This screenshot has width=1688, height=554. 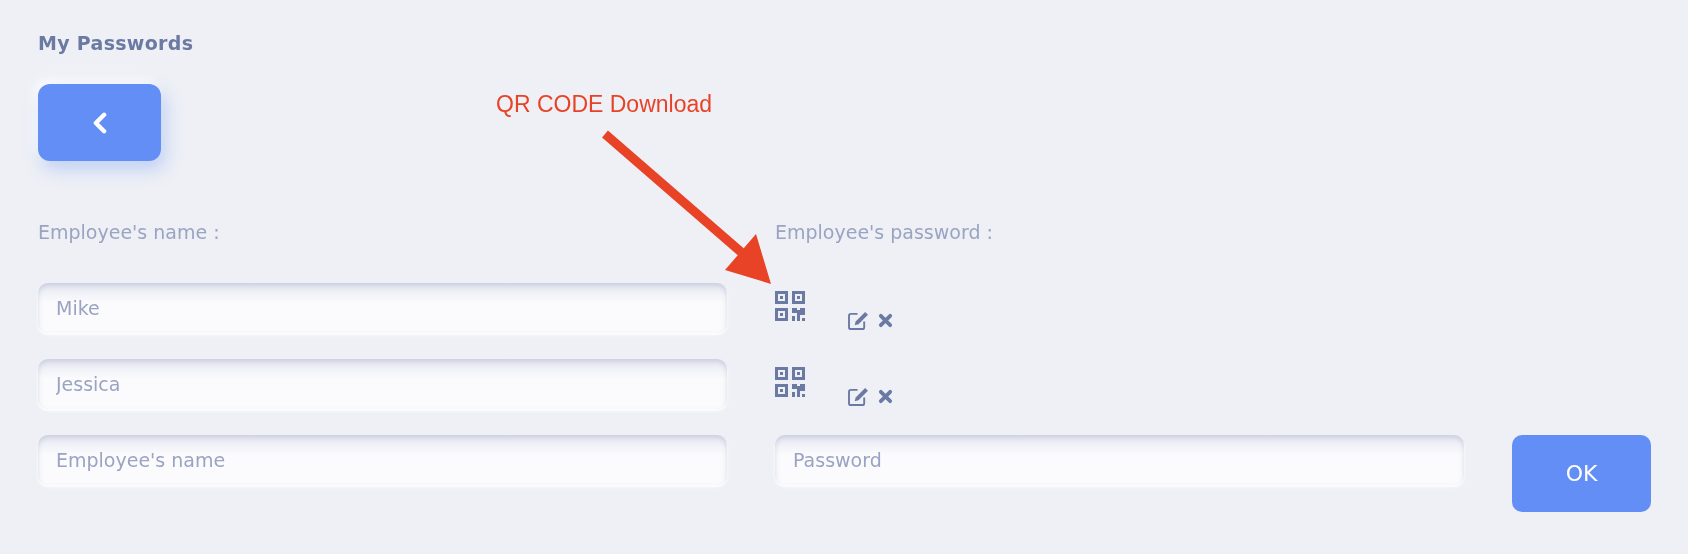 I want to click on page-title: My Passwords, so click(x=116, y=43).